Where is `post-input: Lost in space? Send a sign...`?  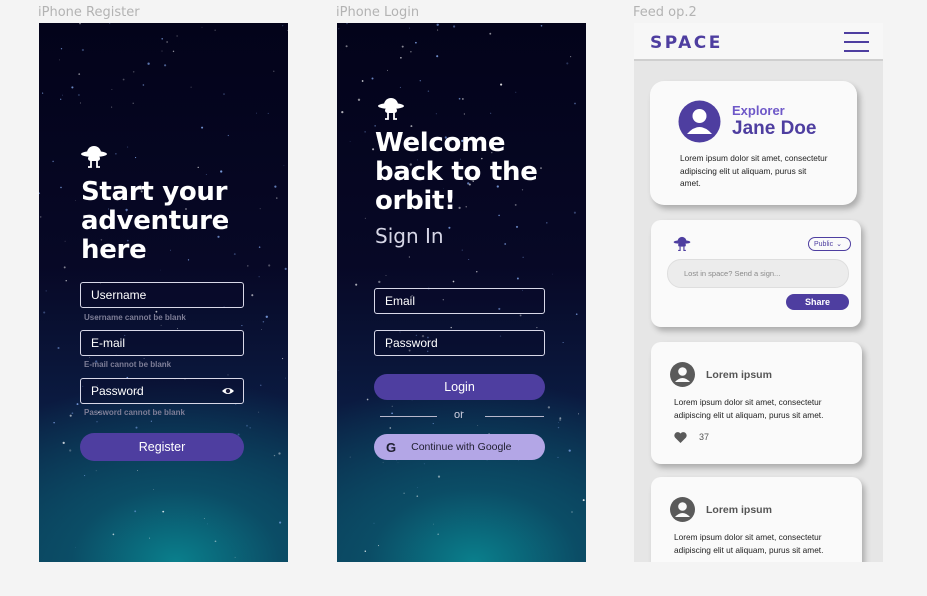 post-input: Lost in space? Send a sign... is located at coordinates (758, 273).